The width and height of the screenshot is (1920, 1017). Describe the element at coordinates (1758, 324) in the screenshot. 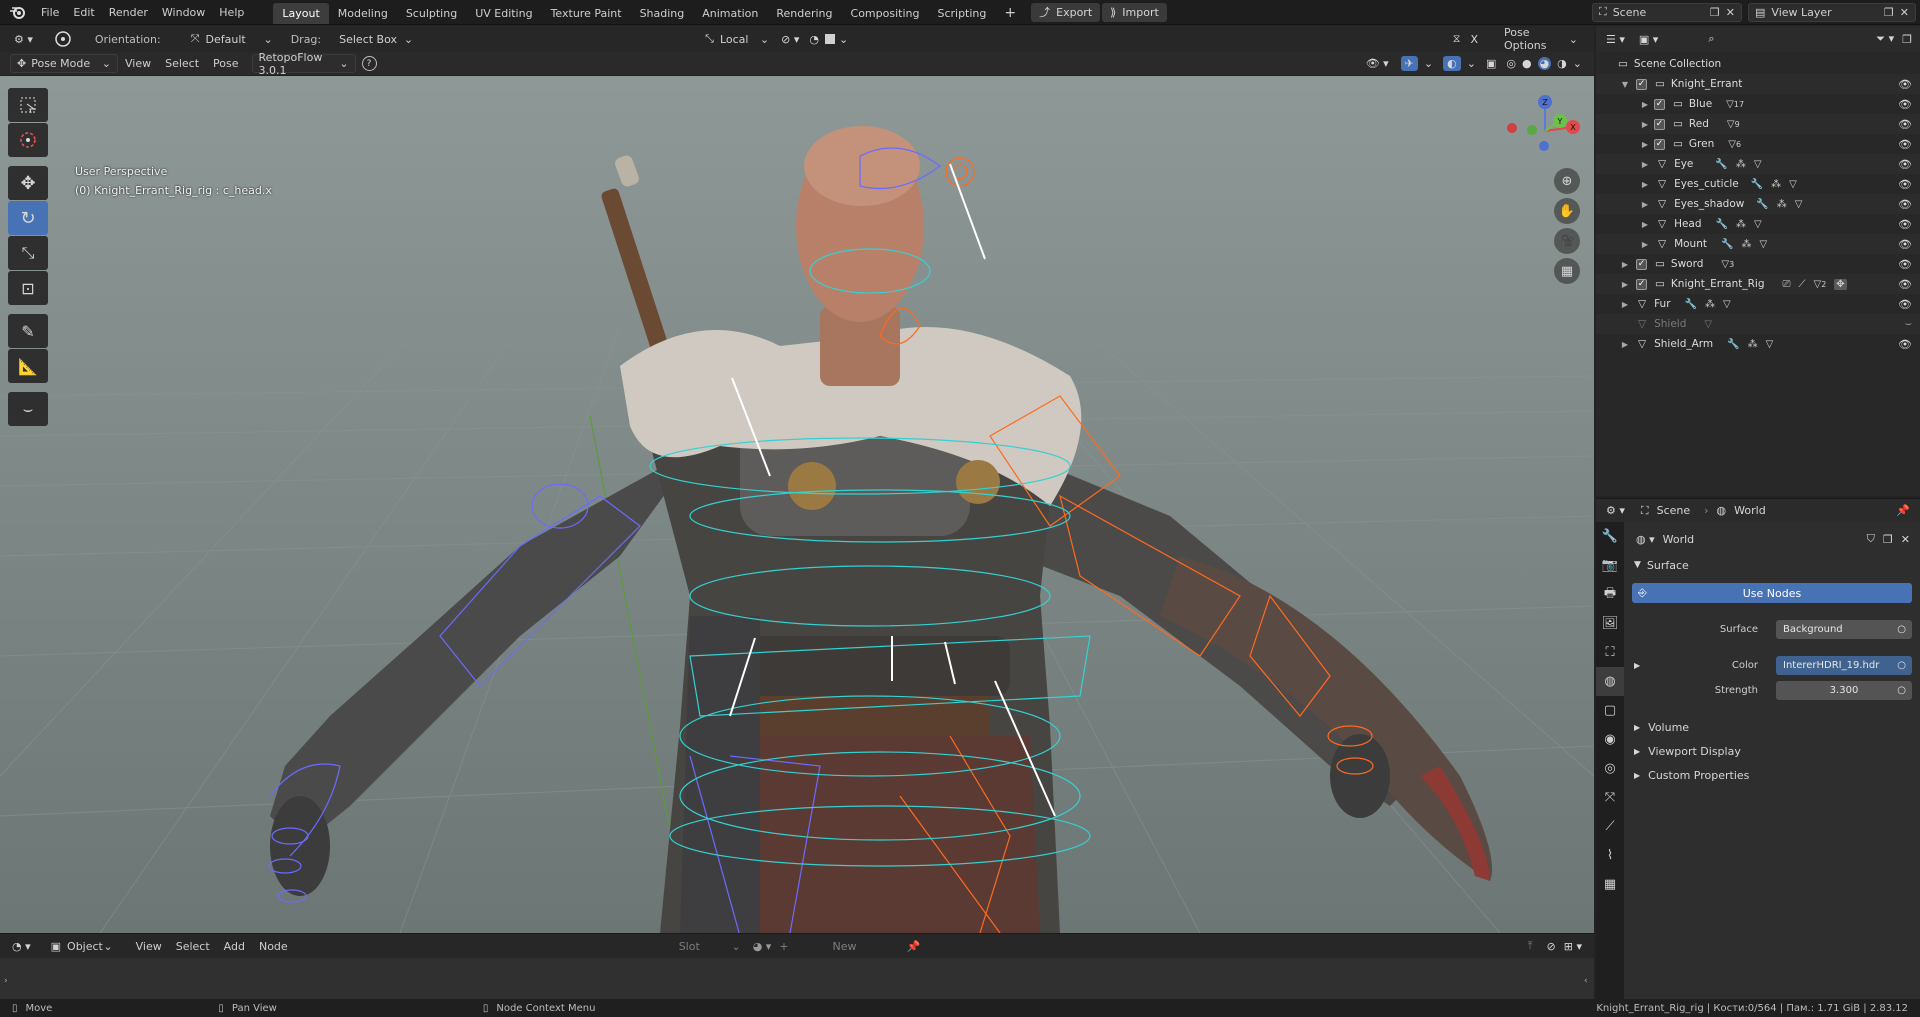

I see `outliner-item-hidden: ▽ Shield ▽ ⌣` at that location.